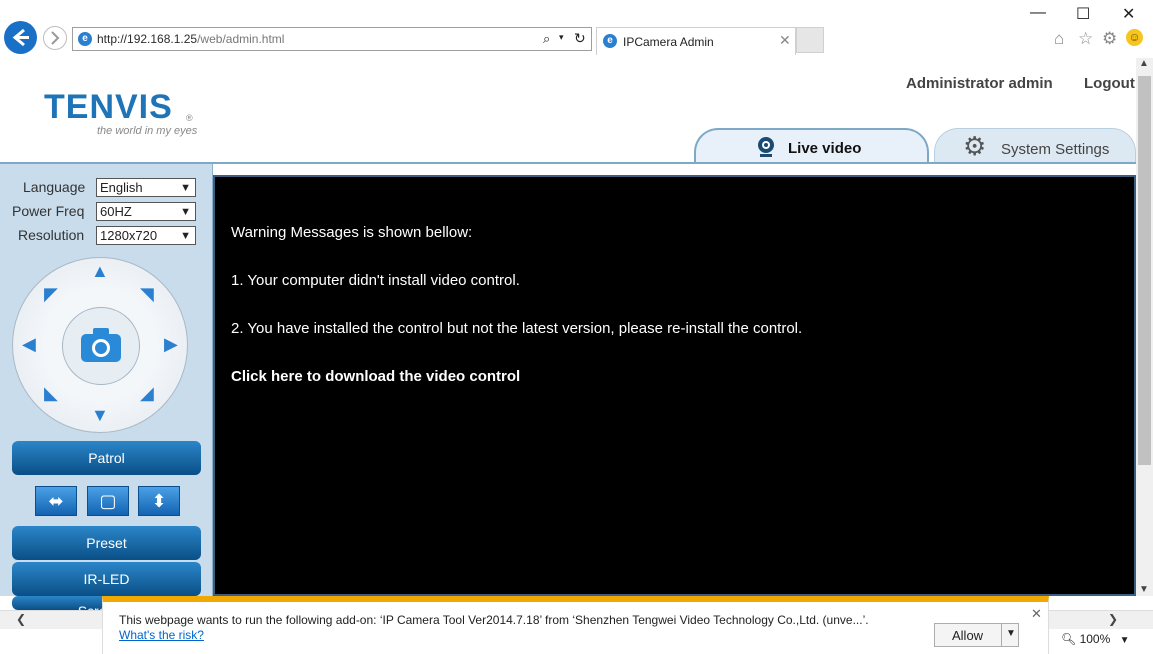  Describe the element at coordinates (1059, 39) in the screenshot. I see `home-icon: ⌂` at that location.